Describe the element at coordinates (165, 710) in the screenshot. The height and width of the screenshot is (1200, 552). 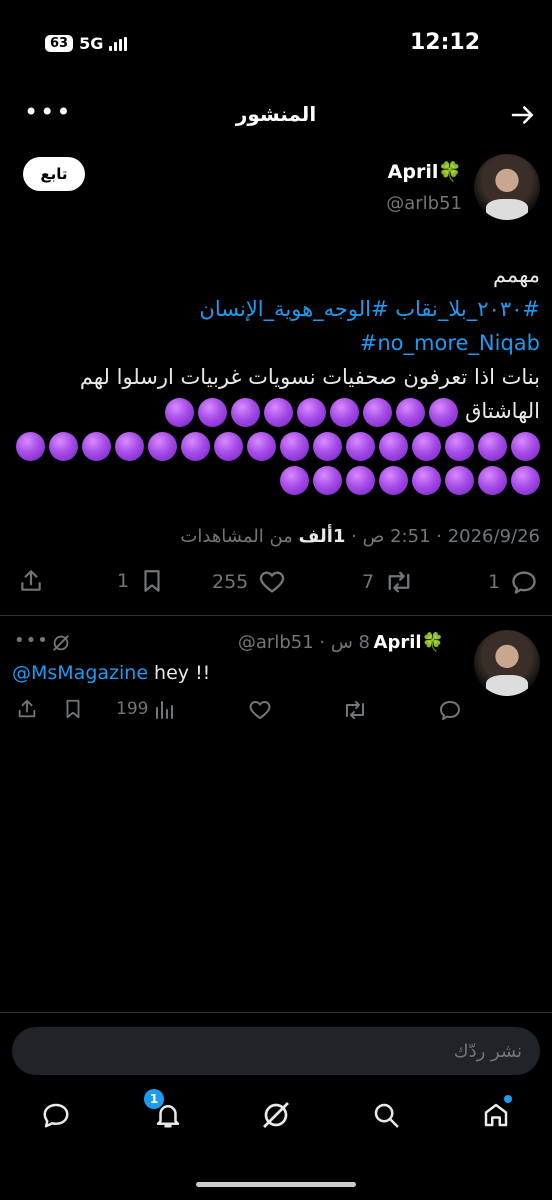
I see `views-icon` at that location.